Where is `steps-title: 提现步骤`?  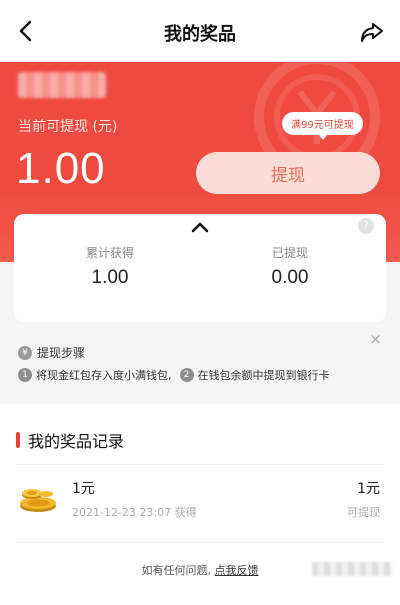
steps-title: 提现步骤 is located at coordinates (61, 353).